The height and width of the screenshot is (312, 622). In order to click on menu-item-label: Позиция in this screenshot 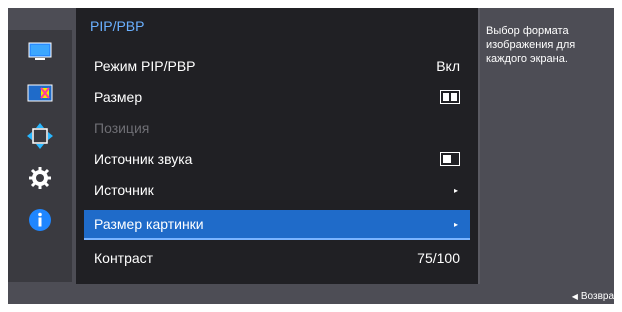, I will do `click(122, 128)`.